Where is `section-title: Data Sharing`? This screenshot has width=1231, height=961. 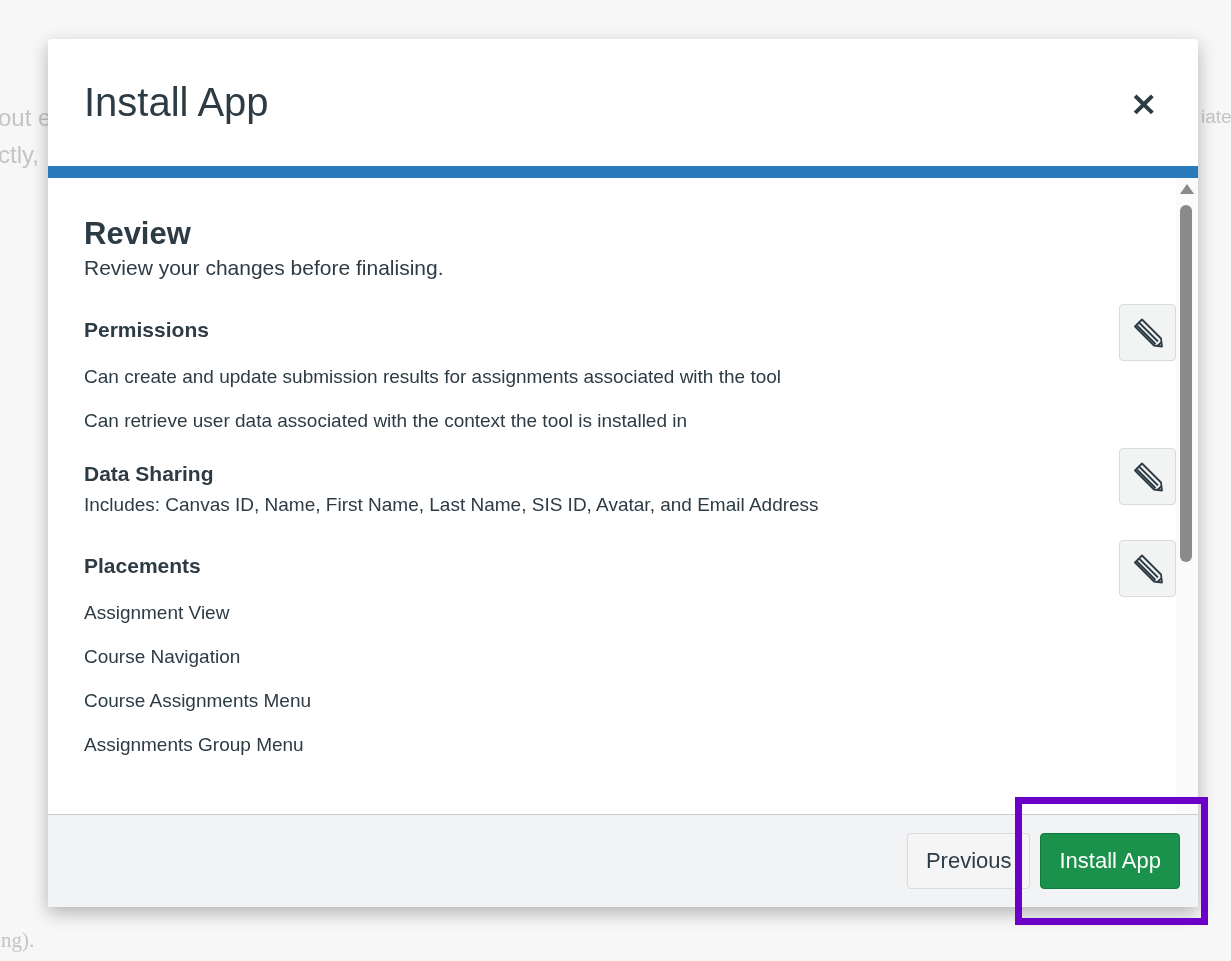
section-title: Data Sharing is located at coordinates (149, 474).